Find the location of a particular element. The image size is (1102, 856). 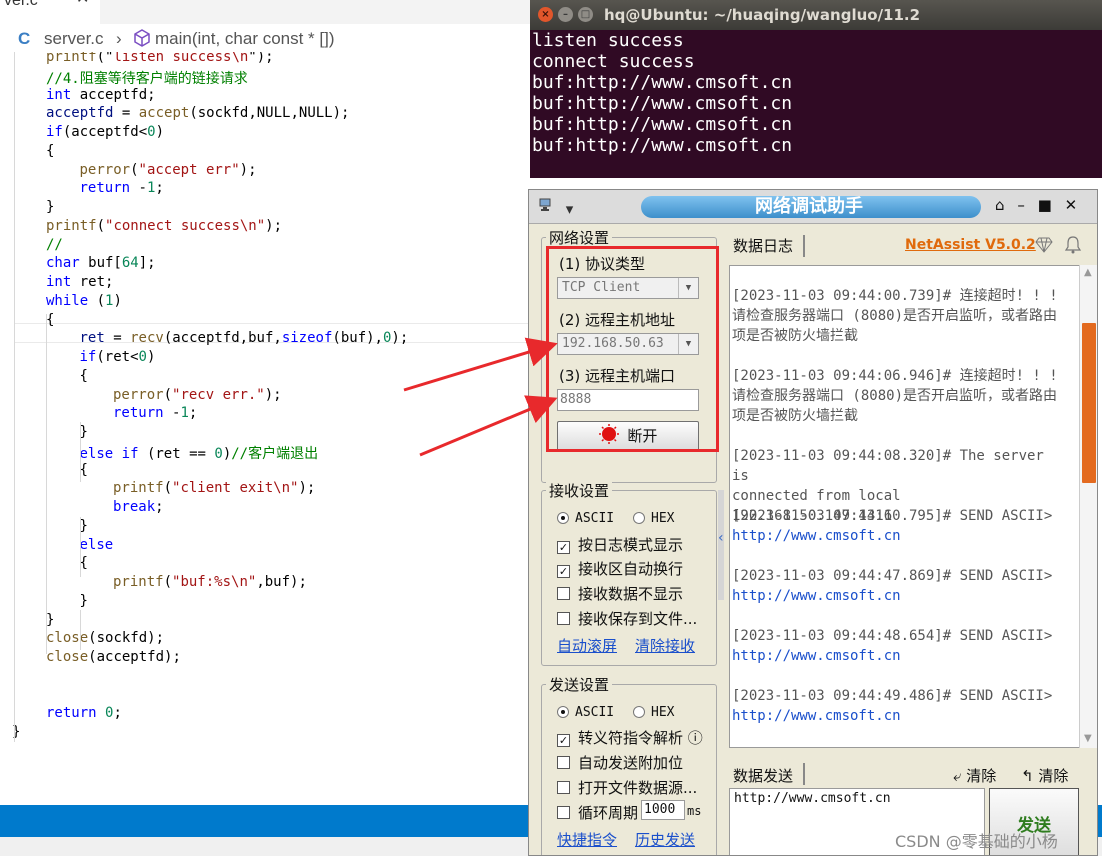

code-token: accept is located at coordinates (164, 113).